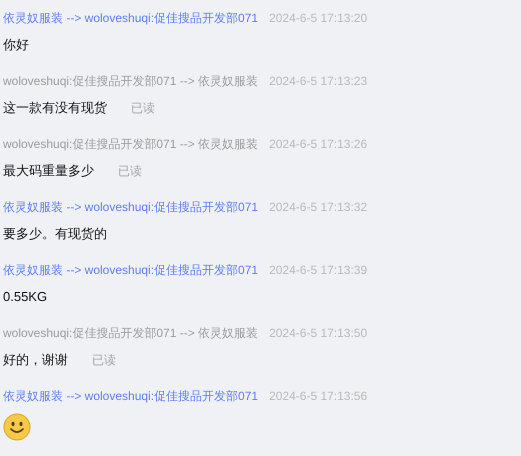  Describe the element at coordinates (35, 360) in the screenshot. I see `message-text: 好的，谢谢` at that location.